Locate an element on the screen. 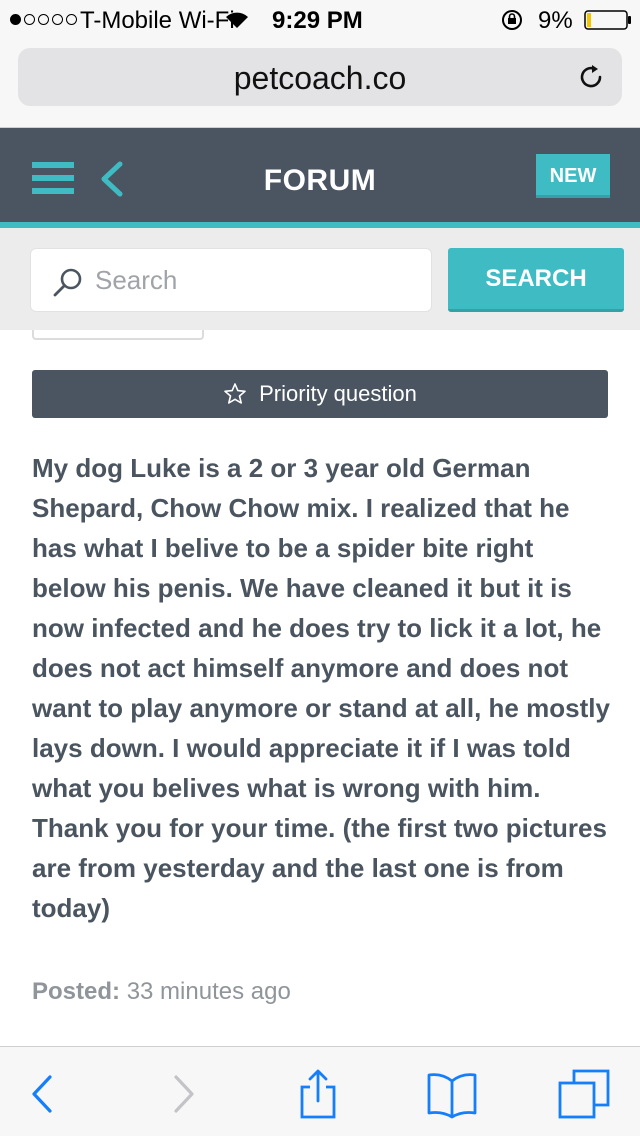 Image resolution: width=640 pixels, height=1136 pixels. signal-strength-icon is located at coordinates (43, 19).